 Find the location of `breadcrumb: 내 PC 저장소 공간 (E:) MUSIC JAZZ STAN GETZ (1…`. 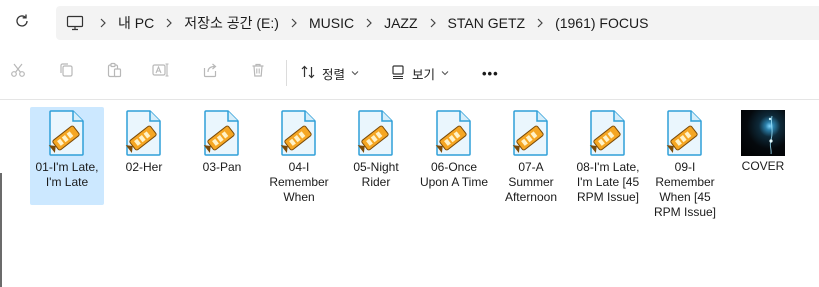

breadcrumb: 내 PC 저장소 공간 (E:) MUSIC JAZZ STAN GETZ (1… is located at coordinates (437, 23).